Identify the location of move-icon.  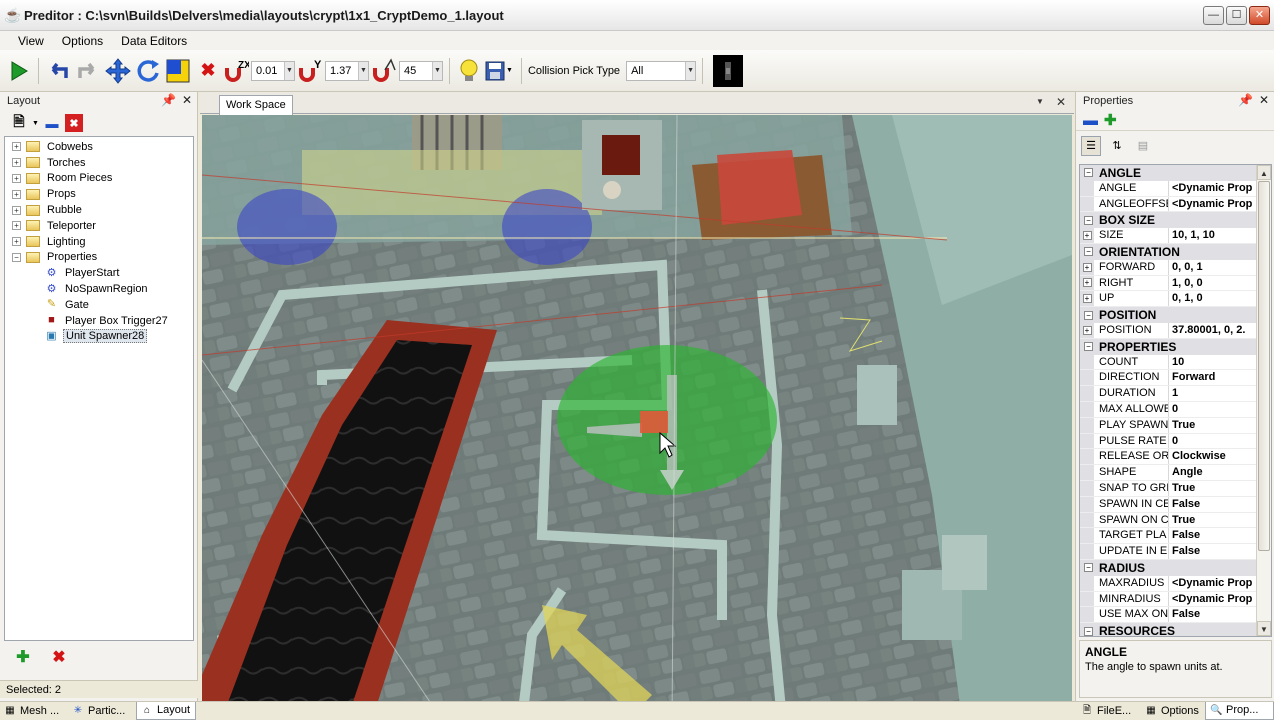
(118, 71).